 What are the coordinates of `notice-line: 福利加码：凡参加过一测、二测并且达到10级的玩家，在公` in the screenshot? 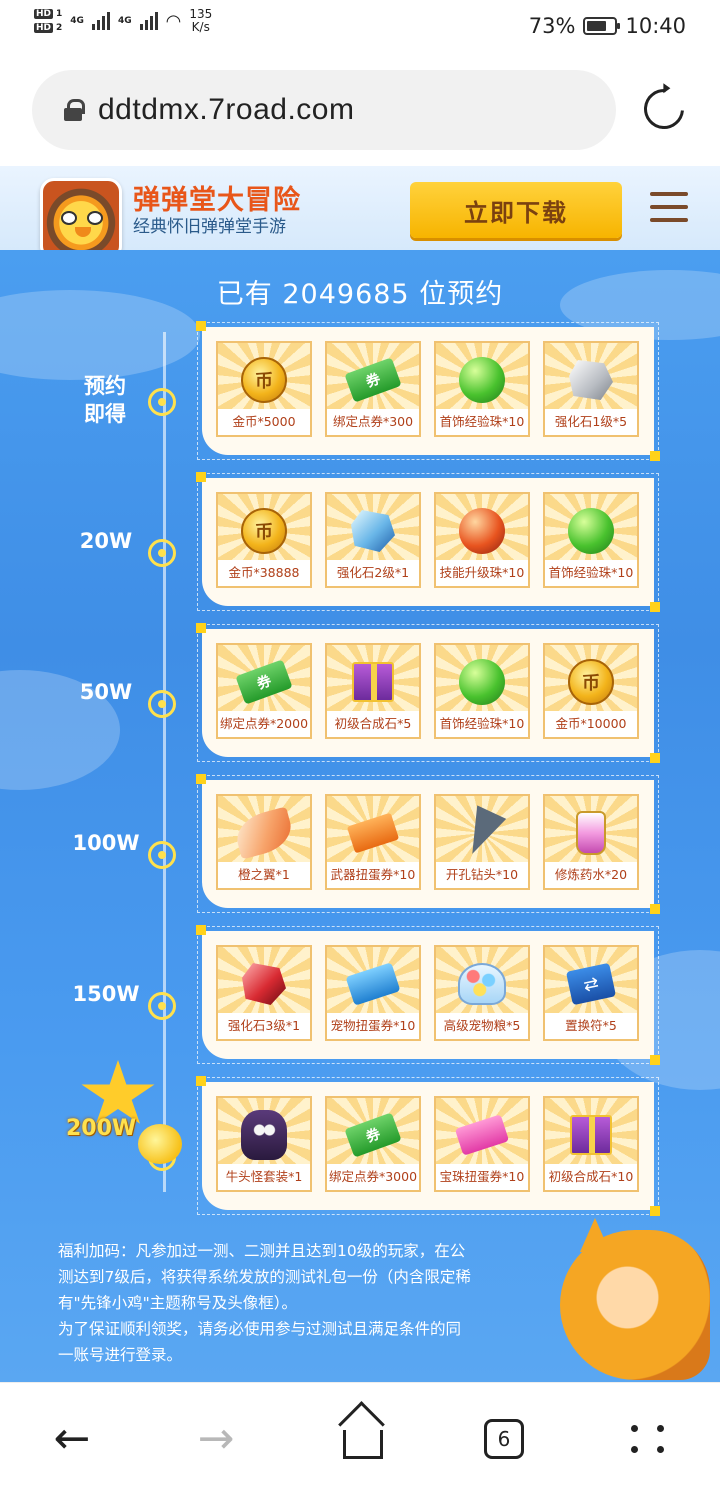 It's located at (262, 1251).